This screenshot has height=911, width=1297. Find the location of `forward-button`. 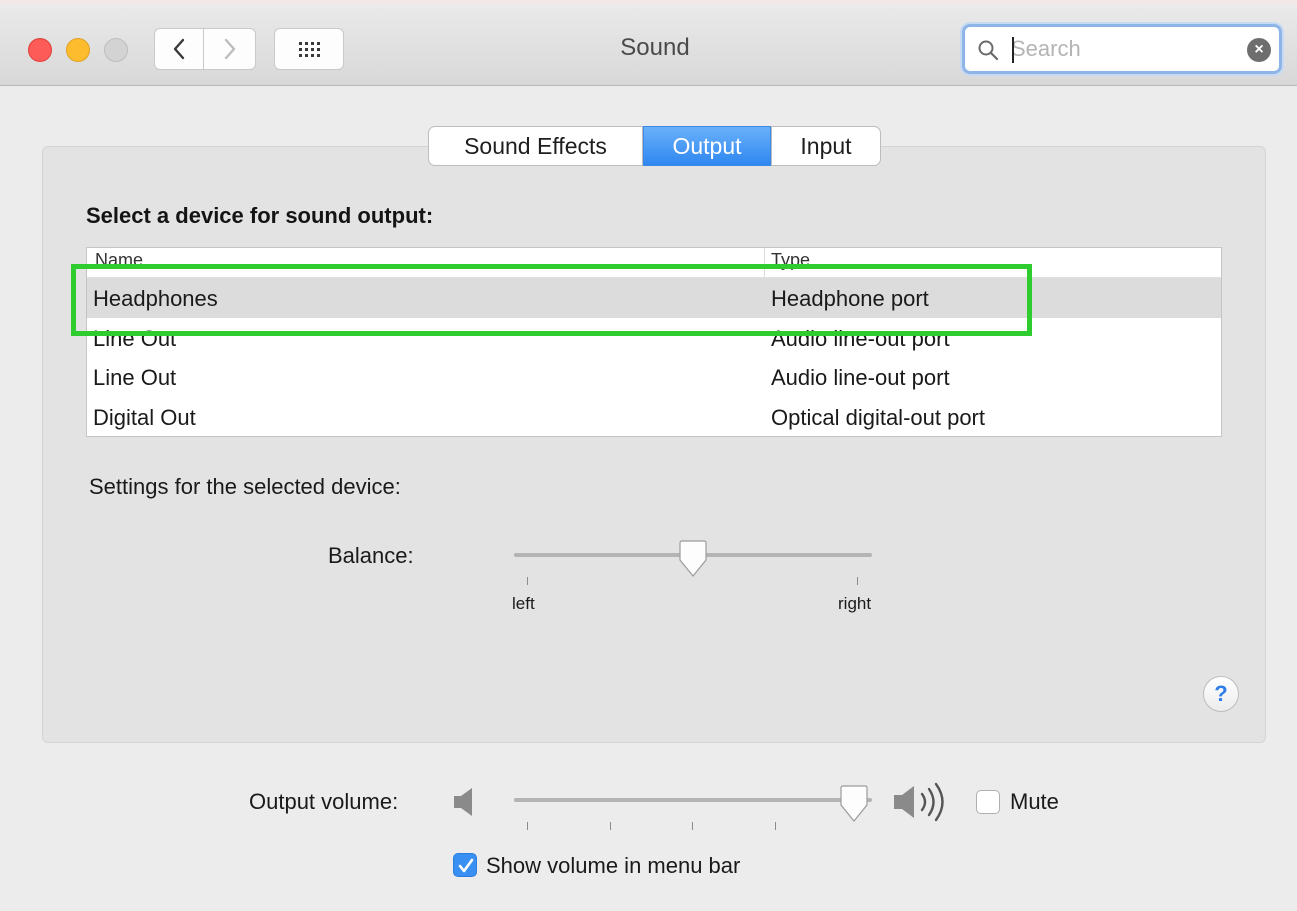

forward-button is located at coordinates (230, 49).